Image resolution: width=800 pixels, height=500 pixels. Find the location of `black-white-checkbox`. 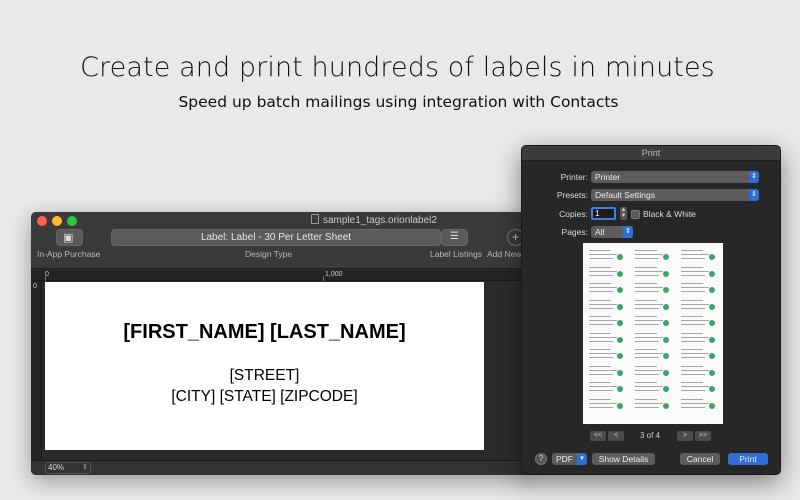

black-white-checkbox is located at coordinates (635, 214).